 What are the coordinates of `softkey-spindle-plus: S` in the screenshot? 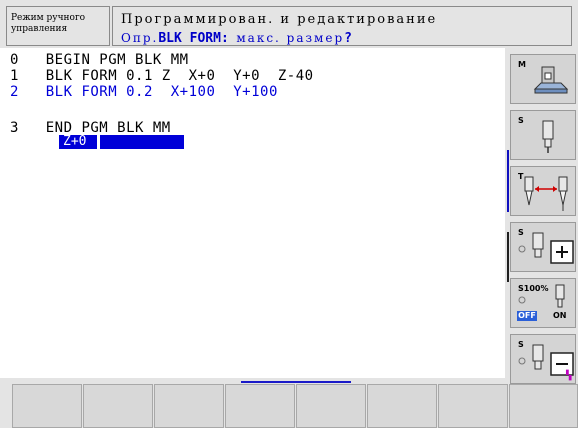 It's located at (543, 247).